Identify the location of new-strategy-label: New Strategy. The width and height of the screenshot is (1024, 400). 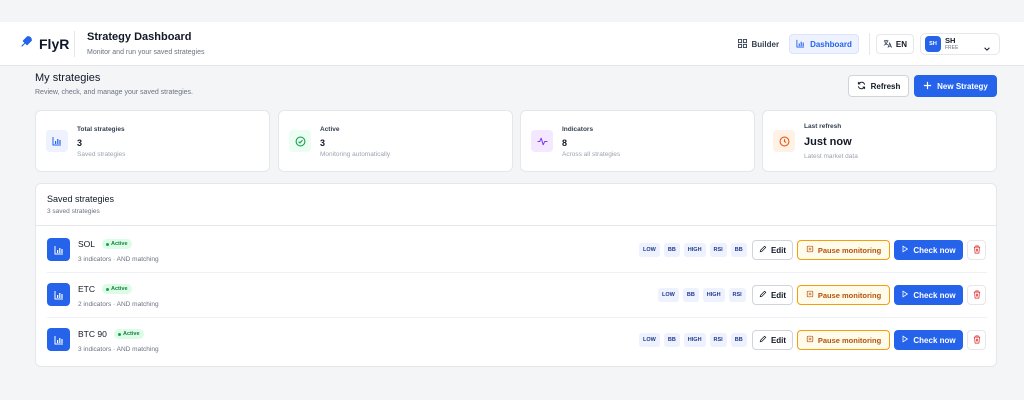
(962, 86).